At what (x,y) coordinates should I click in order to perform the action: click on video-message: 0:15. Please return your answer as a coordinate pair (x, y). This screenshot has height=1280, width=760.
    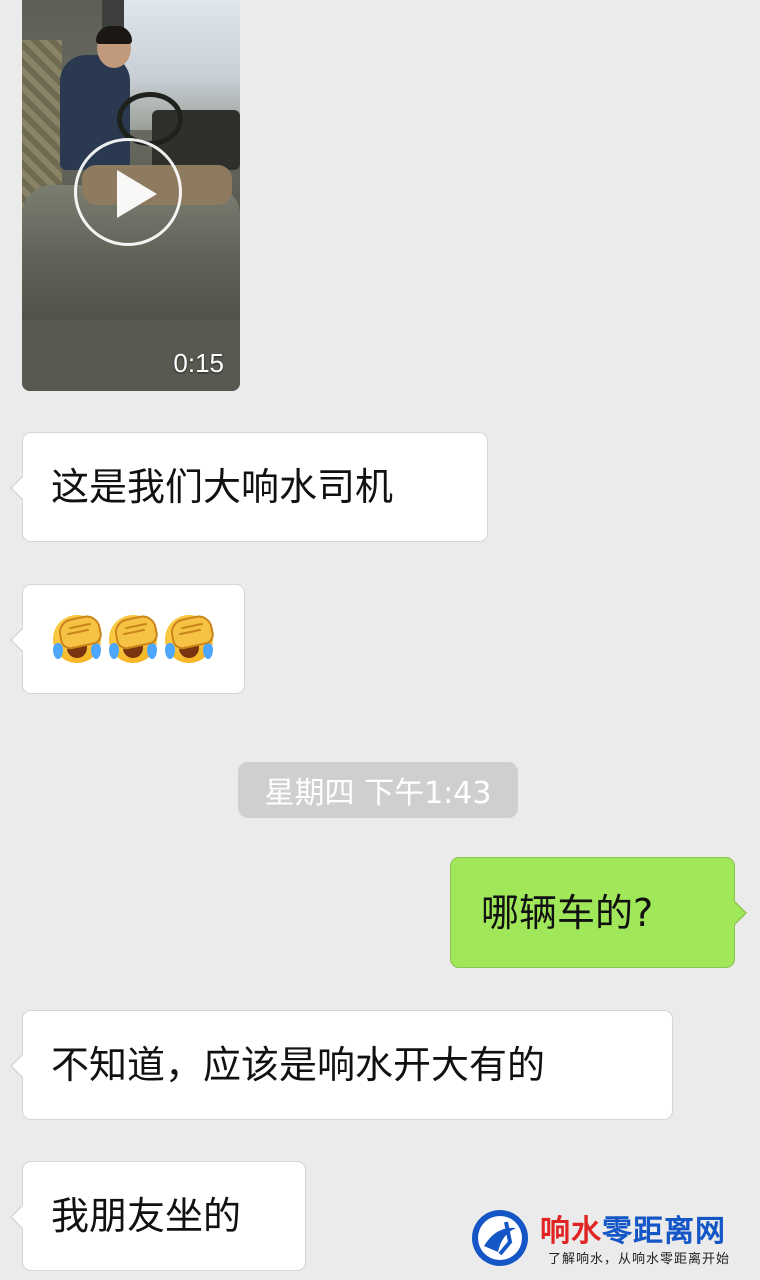
    Looking at the image, I should click on (131, 195).